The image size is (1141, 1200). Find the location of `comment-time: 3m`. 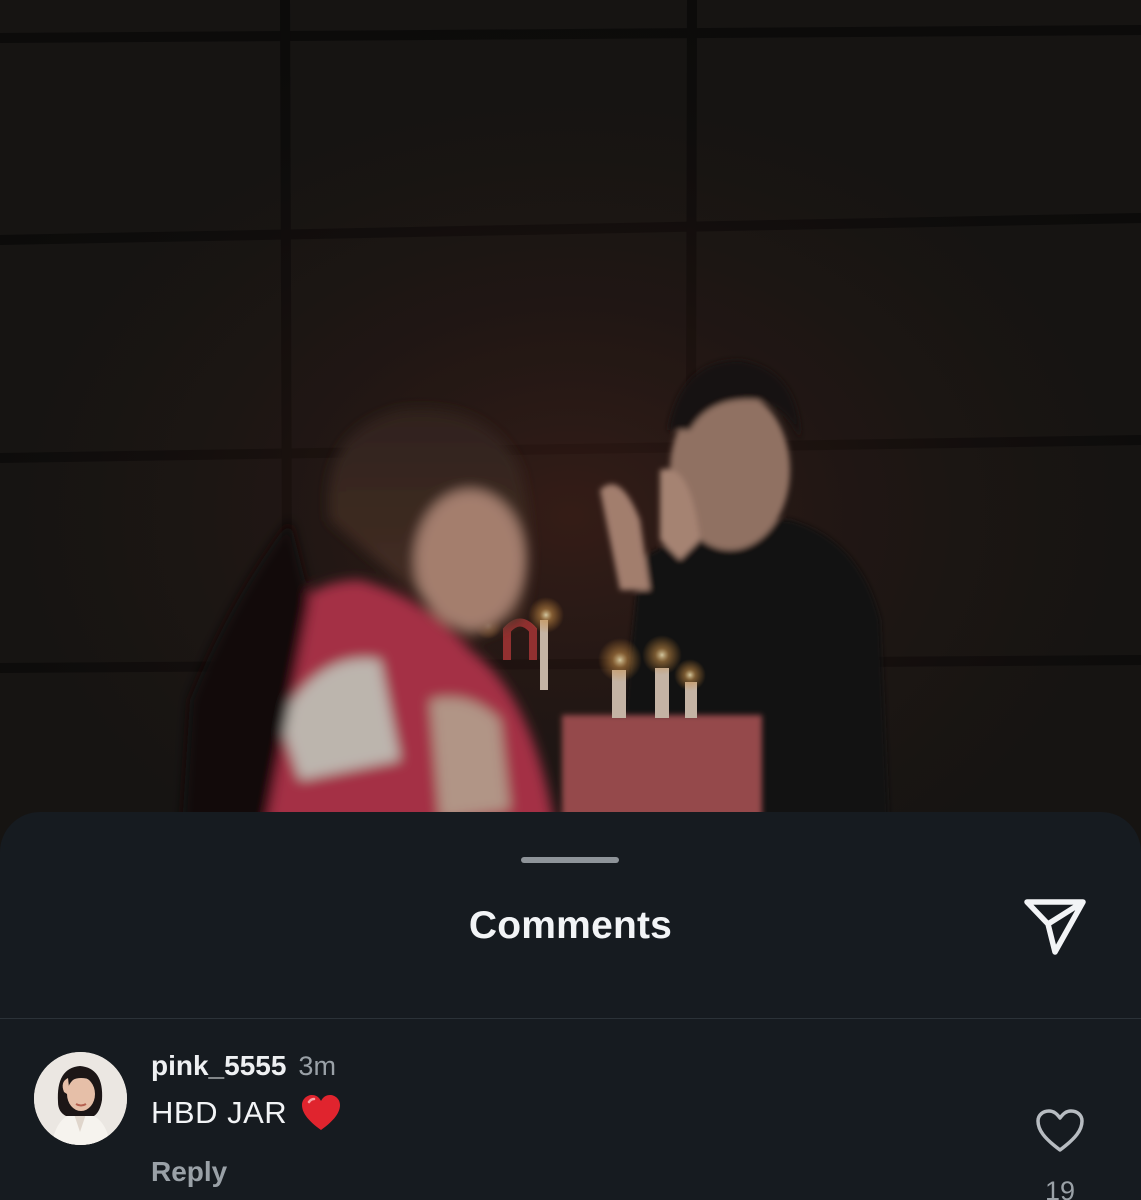

comment-time: 3m is located at coordinates (317, 1066).